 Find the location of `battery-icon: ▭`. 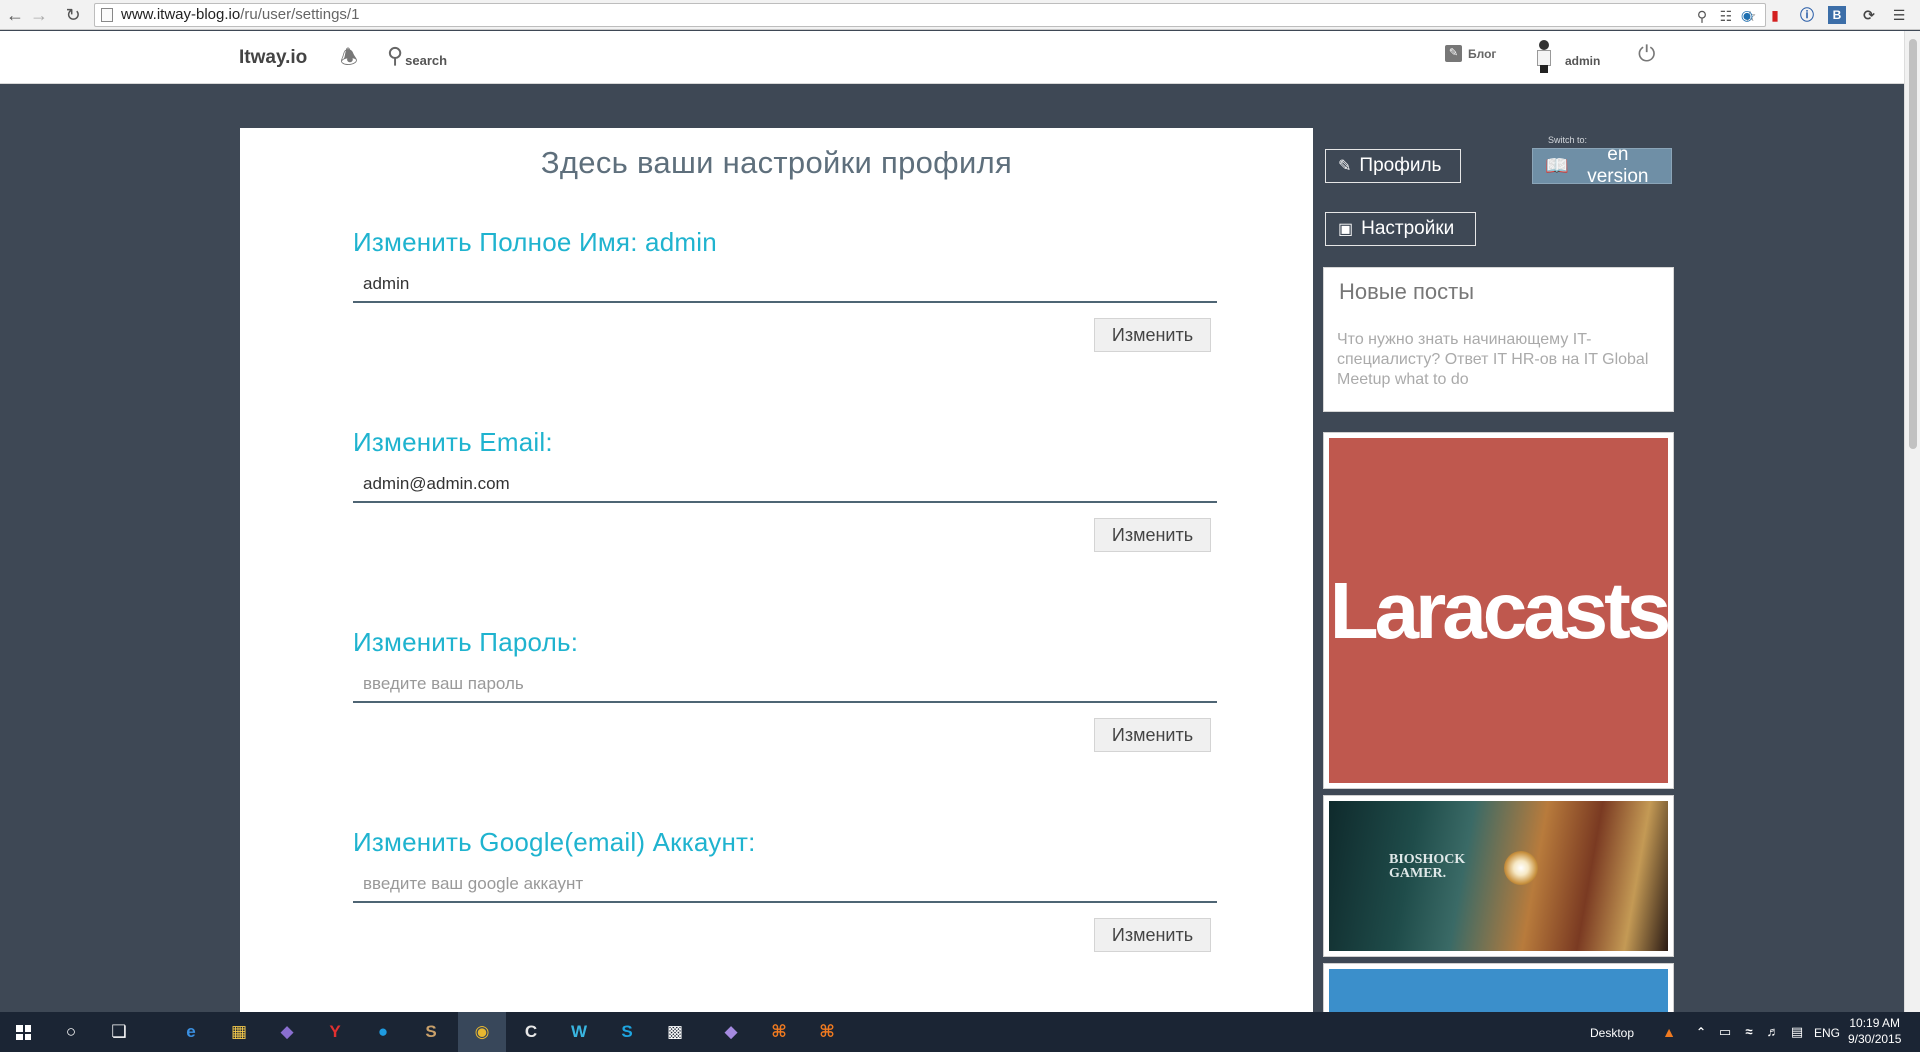

battery-icon: ▭ is located at coordinates (1725, 1032).